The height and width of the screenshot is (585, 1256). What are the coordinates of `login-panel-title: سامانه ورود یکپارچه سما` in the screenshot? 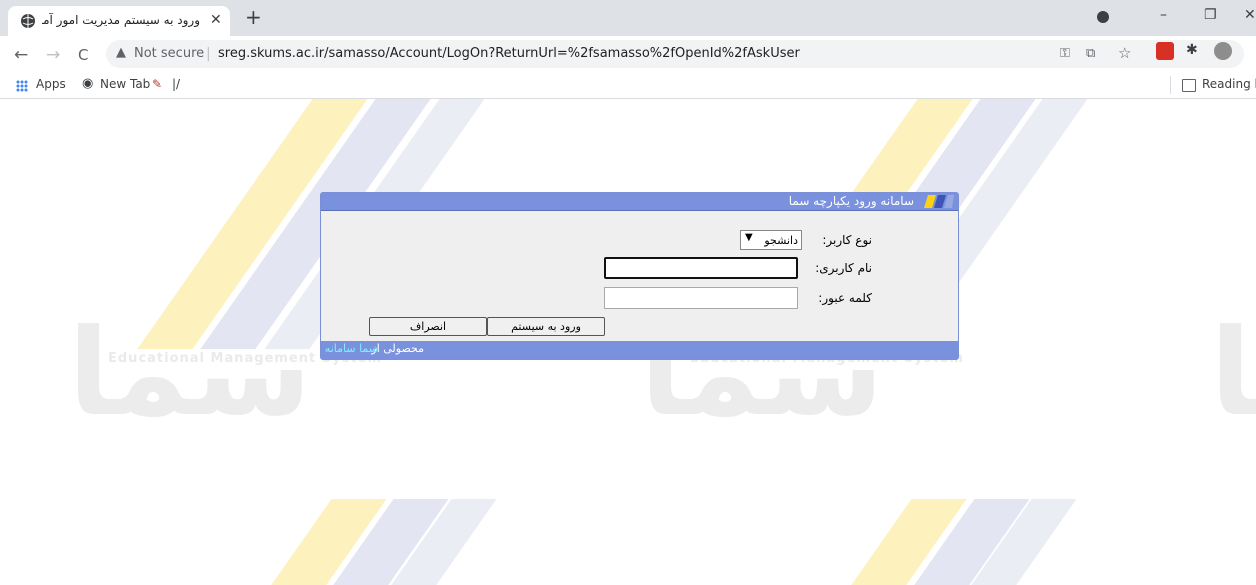 It's located at (851, 201).